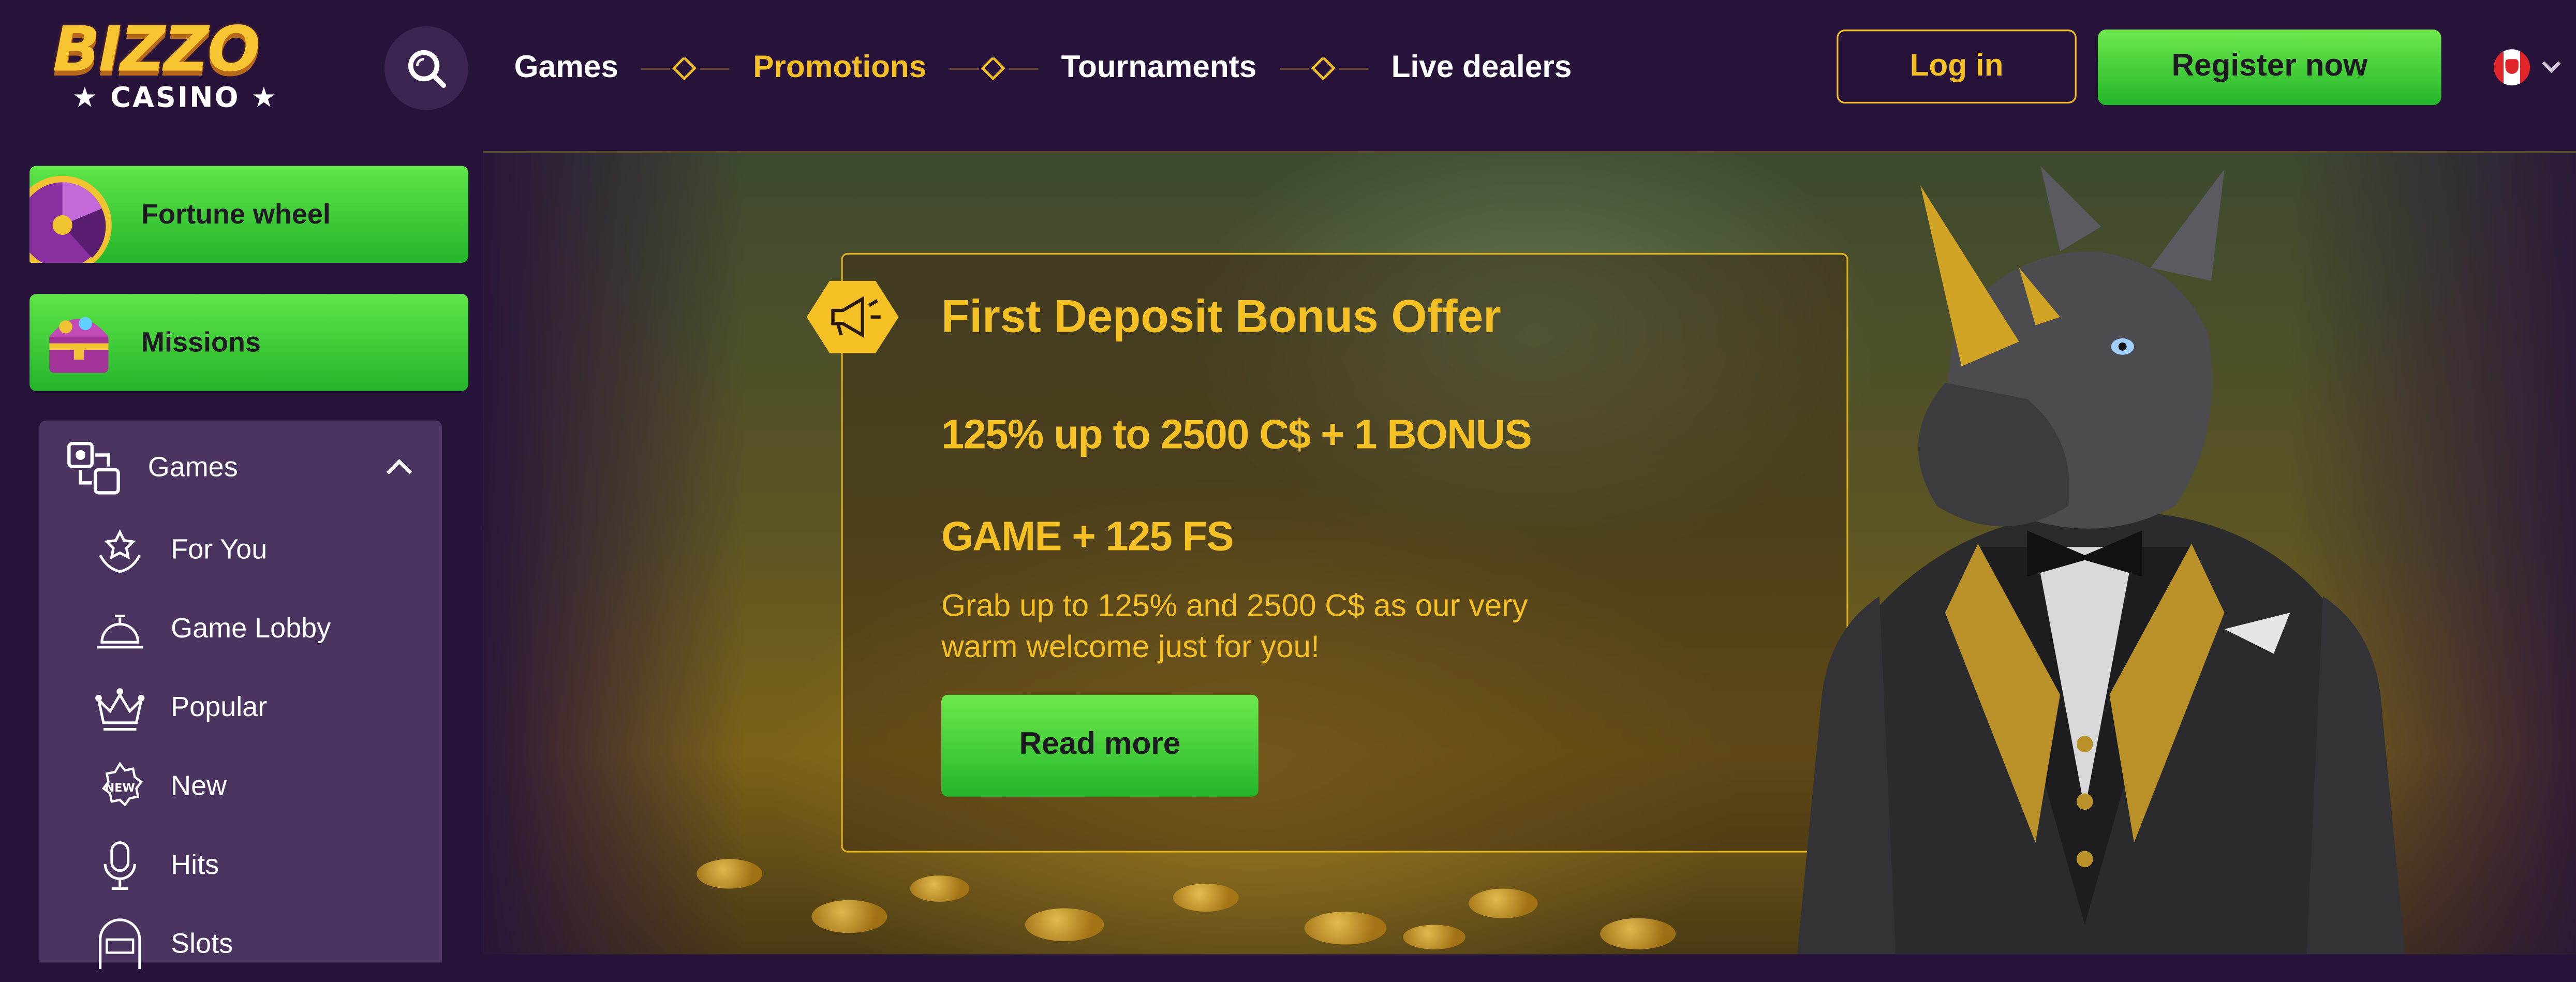  Describe the element at coordinates (202, 944) in the screenshot. I see `sidebar-item-label: Slots` at that location.